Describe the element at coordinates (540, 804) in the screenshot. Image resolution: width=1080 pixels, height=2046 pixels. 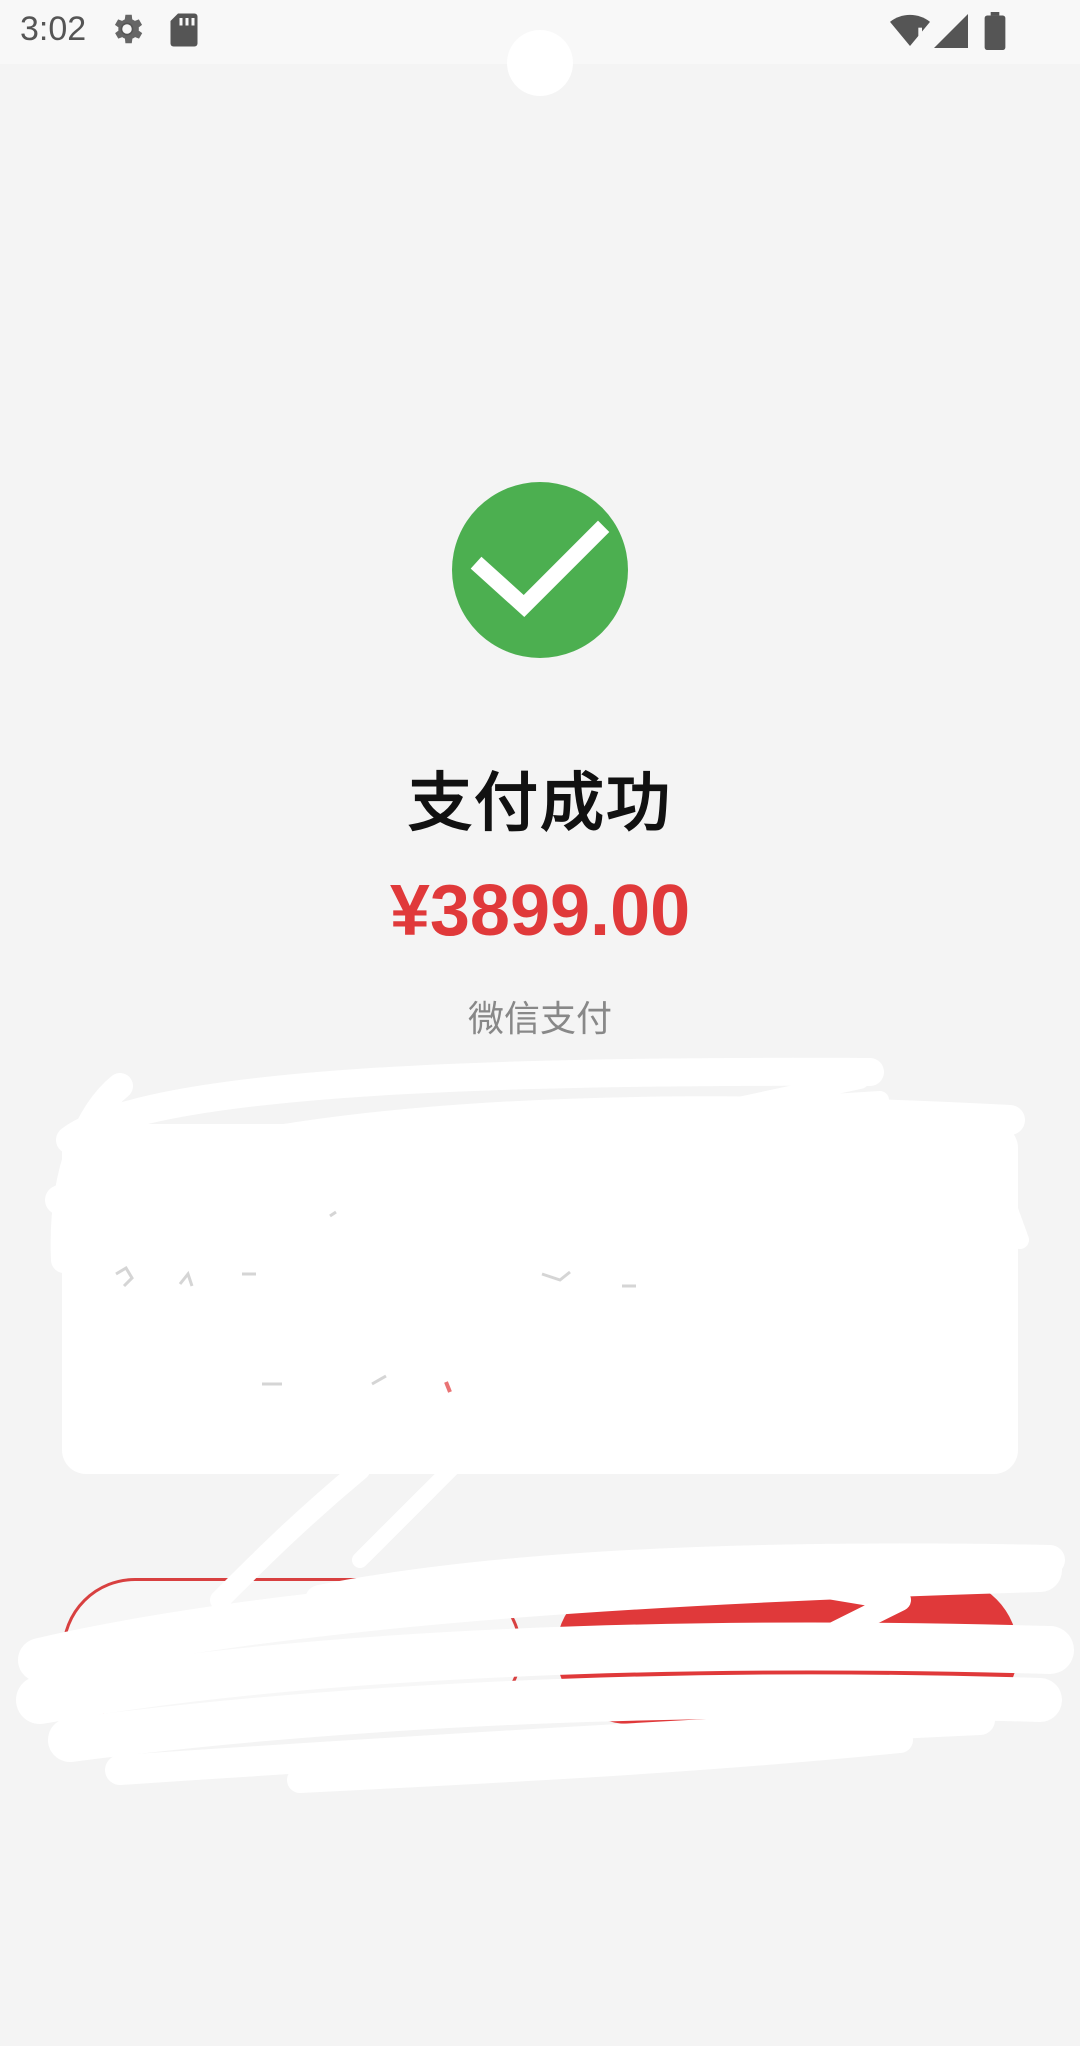
I see `payment-success-title: 支付成功` at that location.